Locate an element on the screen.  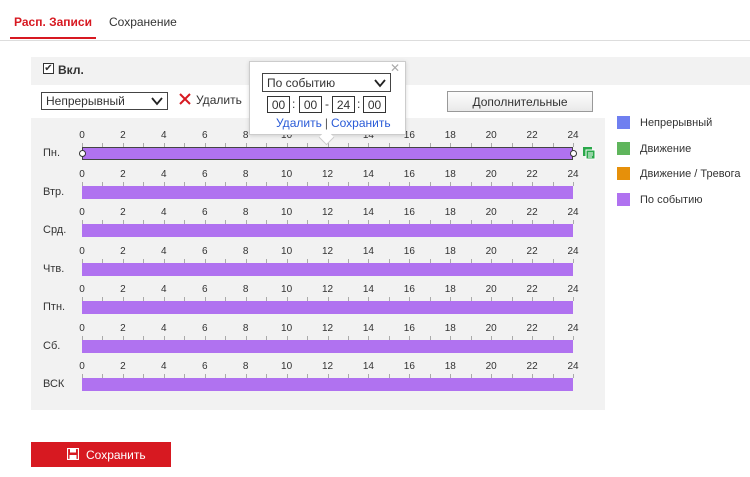
popup-actions: Удалить | Сохранить is located at coordinates (333, 123).